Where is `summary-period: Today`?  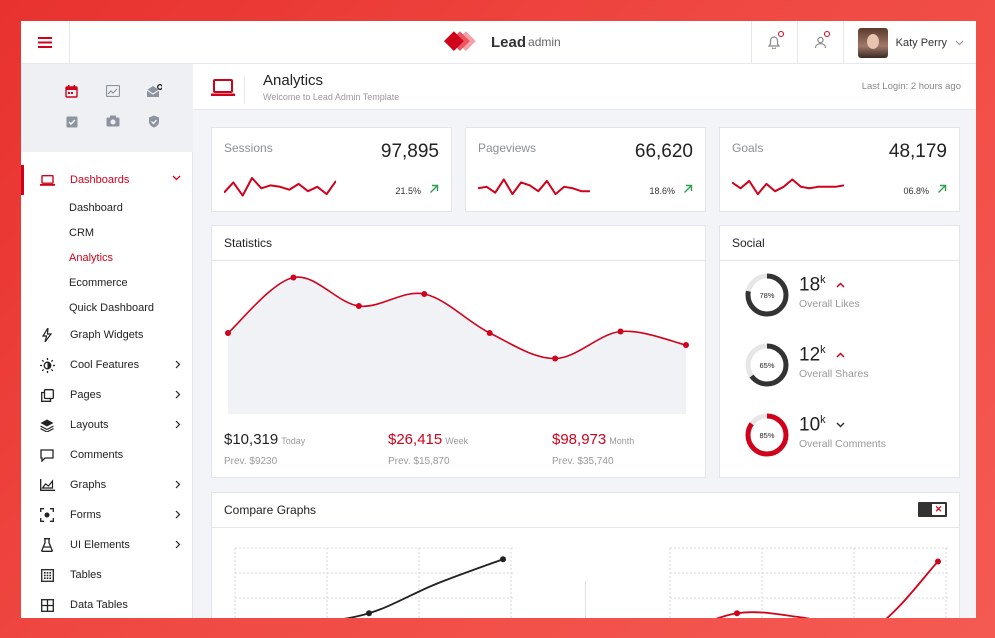
summary-period: Today is located at coordinates (293, 441).